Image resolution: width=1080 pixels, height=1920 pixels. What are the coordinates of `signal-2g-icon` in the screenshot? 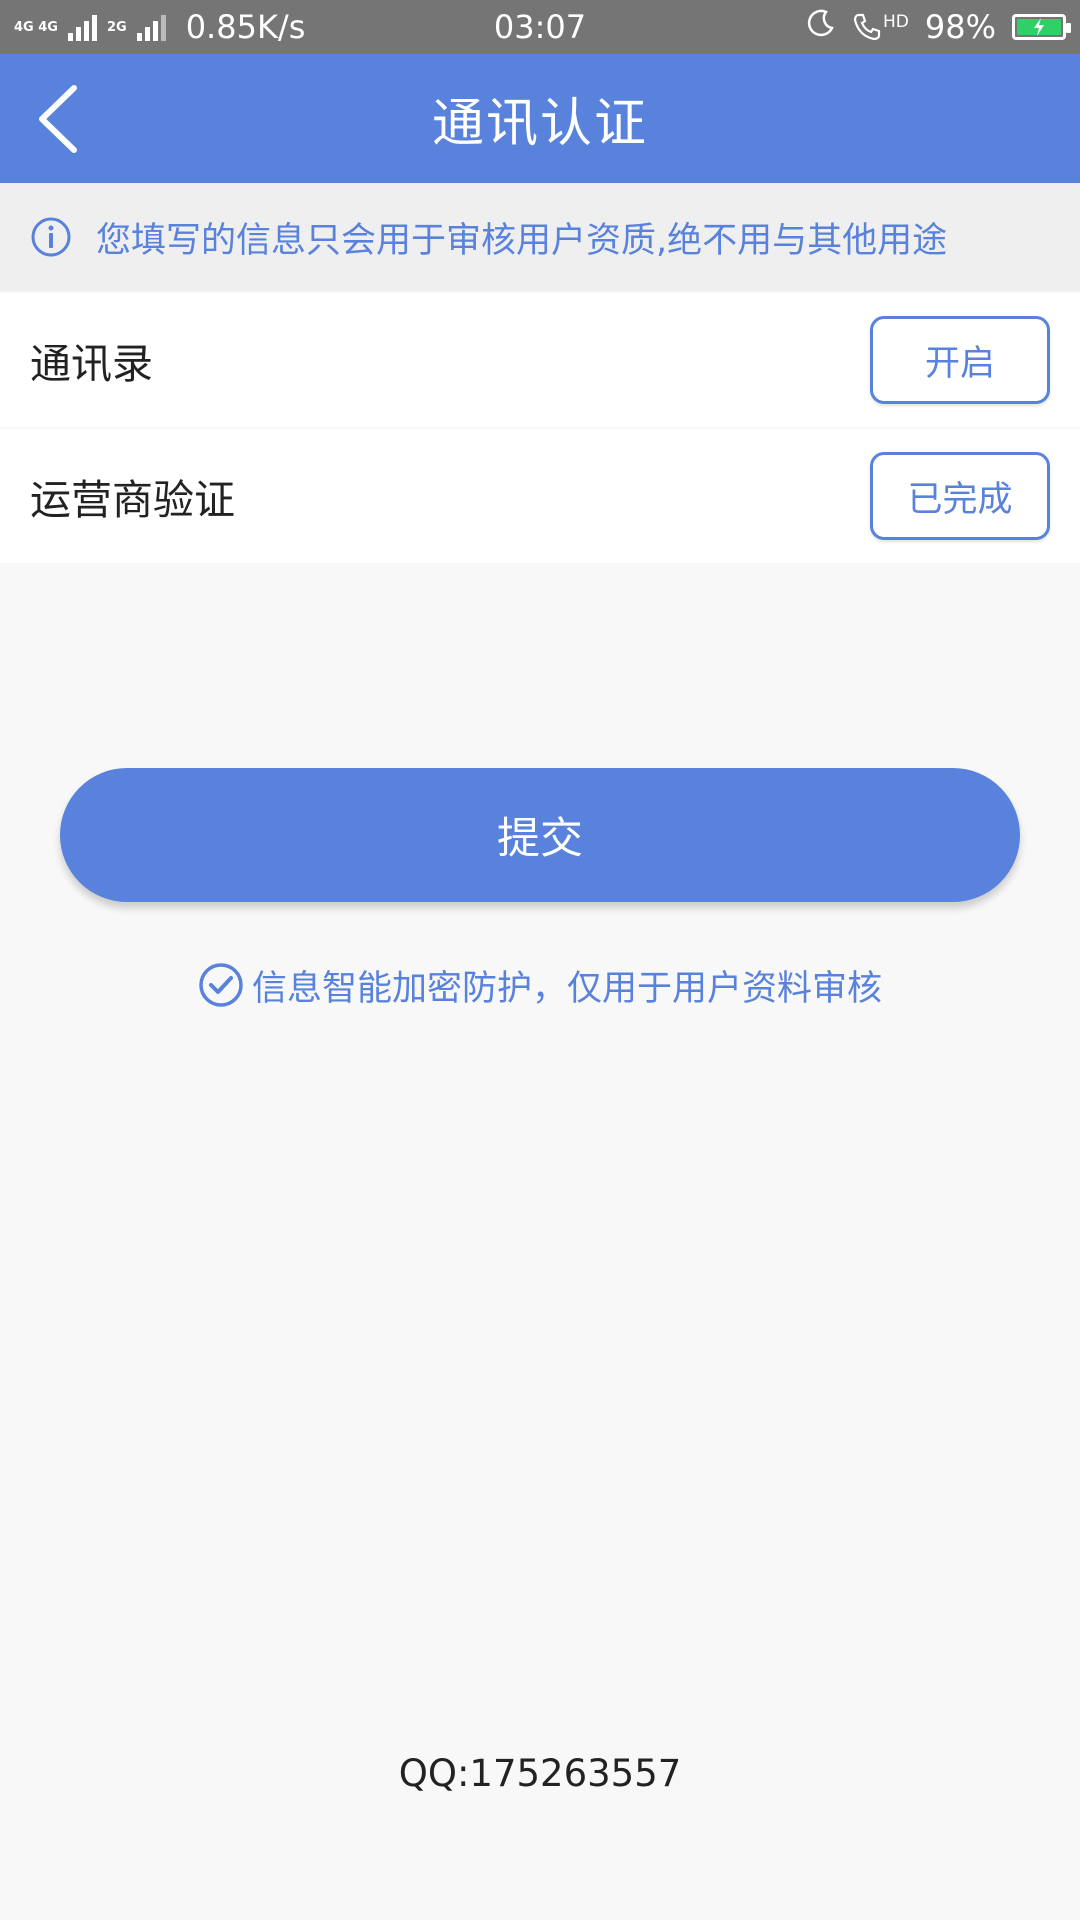 It's located at (151, 27).